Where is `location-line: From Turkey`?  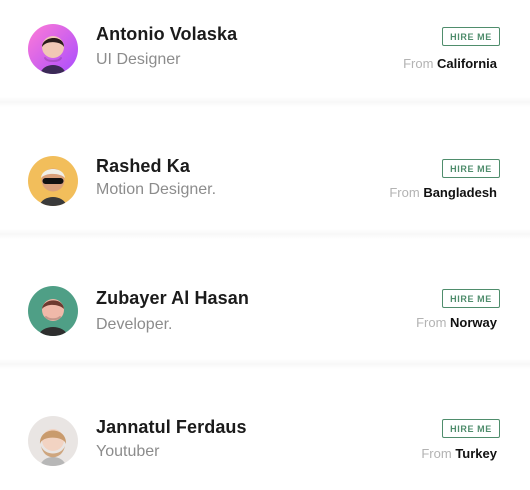
location-line: From Turkey is located at coordinates (459, 453).